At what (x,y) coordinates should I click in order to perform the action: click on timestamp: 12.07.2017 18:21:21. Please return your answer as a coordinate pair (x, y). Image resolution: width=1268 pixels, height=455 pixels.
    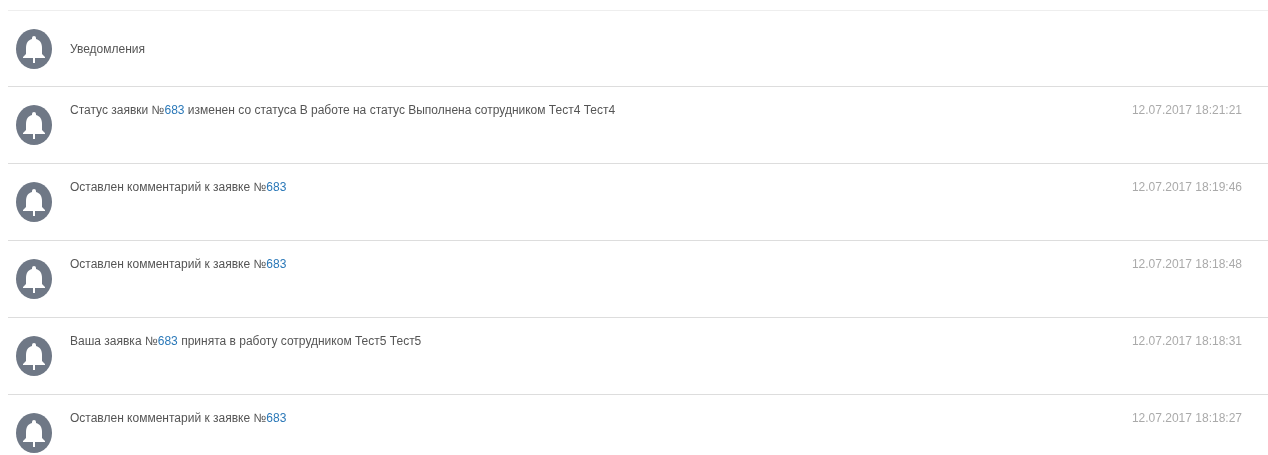
    Looking at the image, I should click on (1186, 110).